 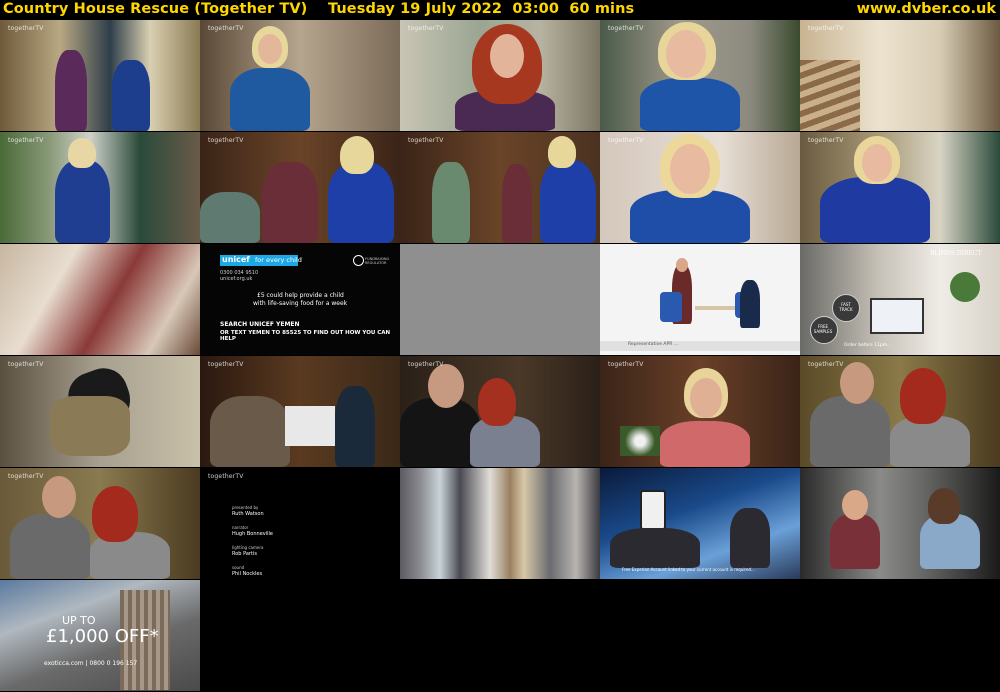 I want to click on thumbnail-17: togetherTV, so click(x=300, y=411).